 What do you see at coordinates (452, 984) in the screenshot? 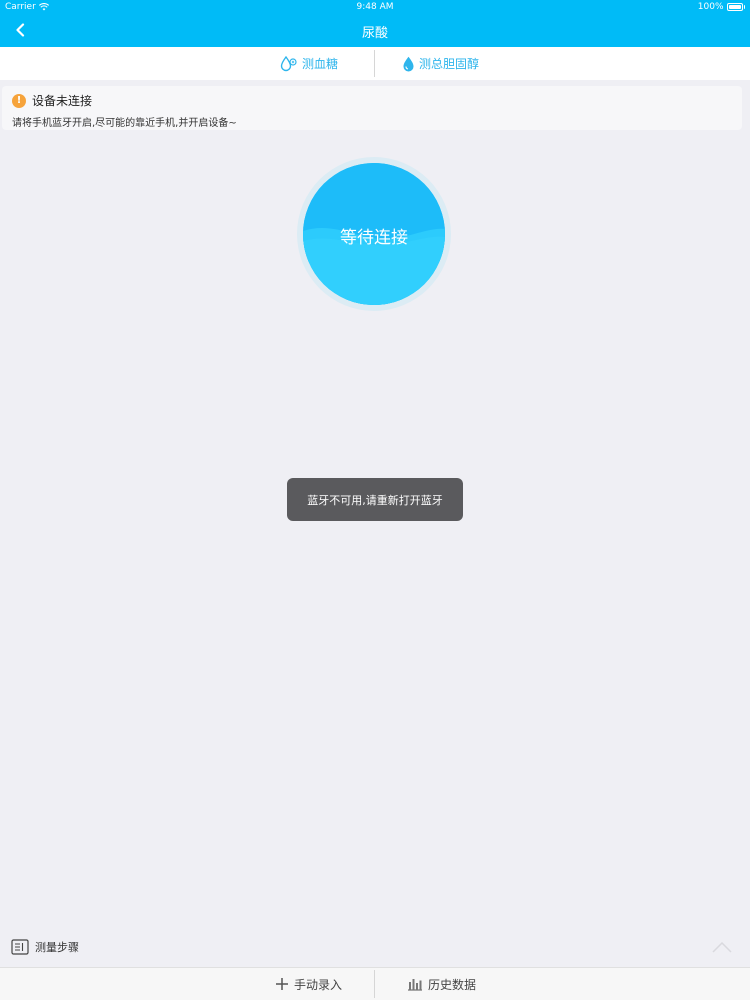
I see `history-data-label: 历史数据` at bounding box center [452, 984].